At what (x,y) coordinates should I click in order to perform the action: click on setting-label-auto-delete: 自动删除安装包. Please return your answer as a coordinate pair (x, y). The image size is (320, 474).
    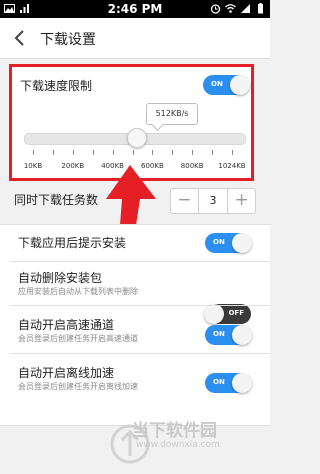
    Looking at the image, I should click on (60, 278).